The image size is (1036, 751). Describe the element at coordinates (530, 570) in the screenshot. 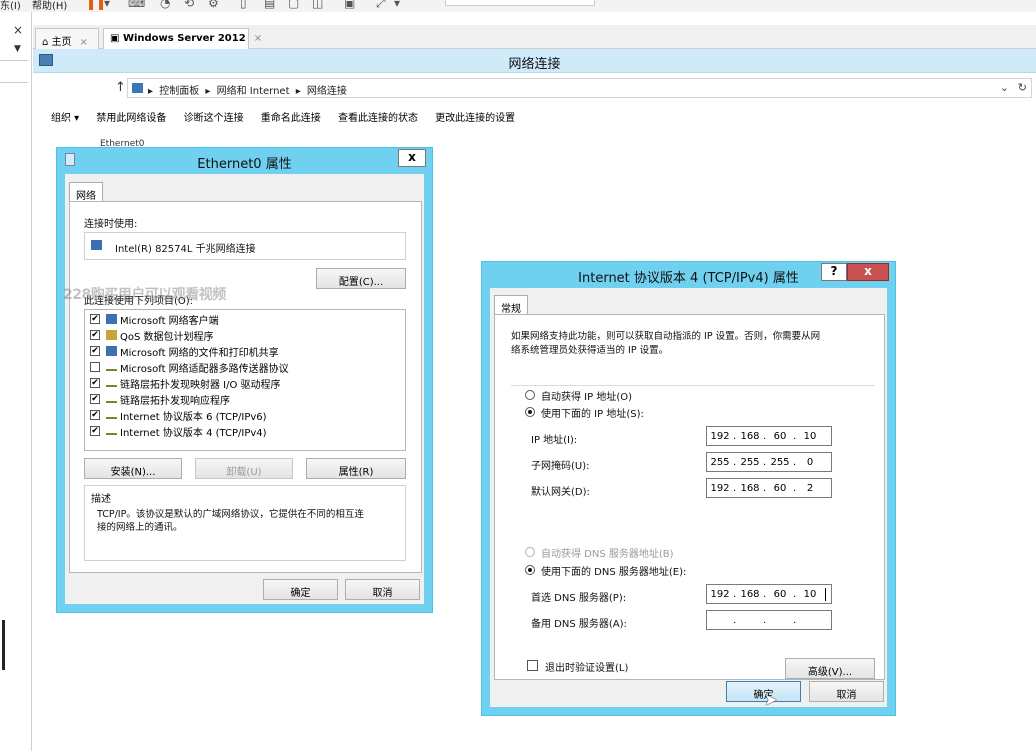

I see `manual-dns-radio` at that location.